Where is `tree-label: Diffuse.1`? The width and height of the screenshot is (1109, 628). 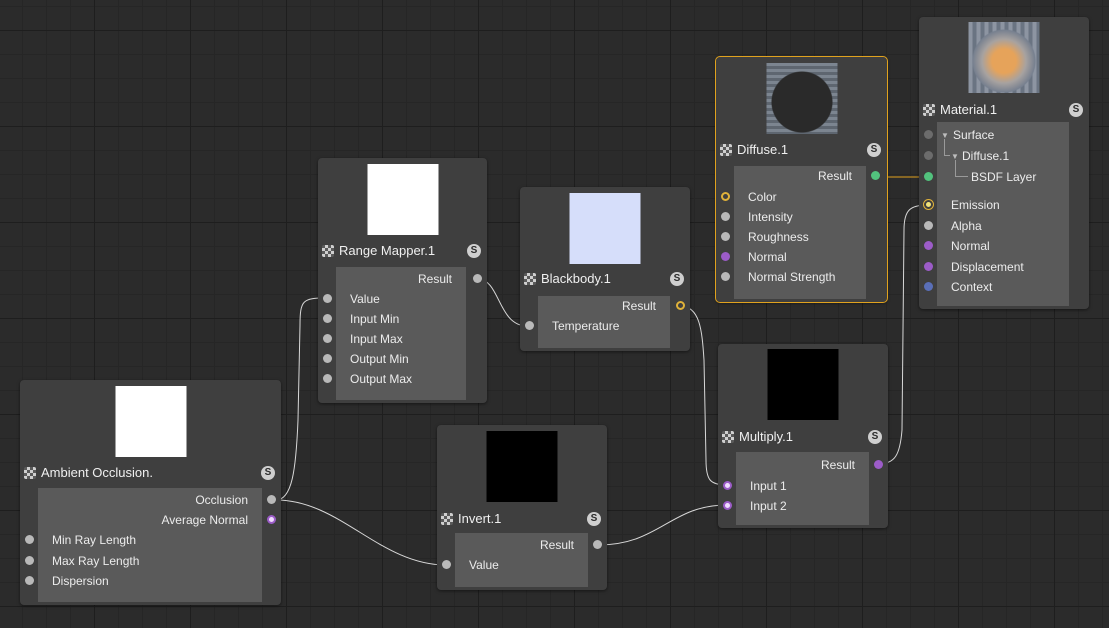
tree-label: Diffuse.1 is located at coordinates (986, 156).